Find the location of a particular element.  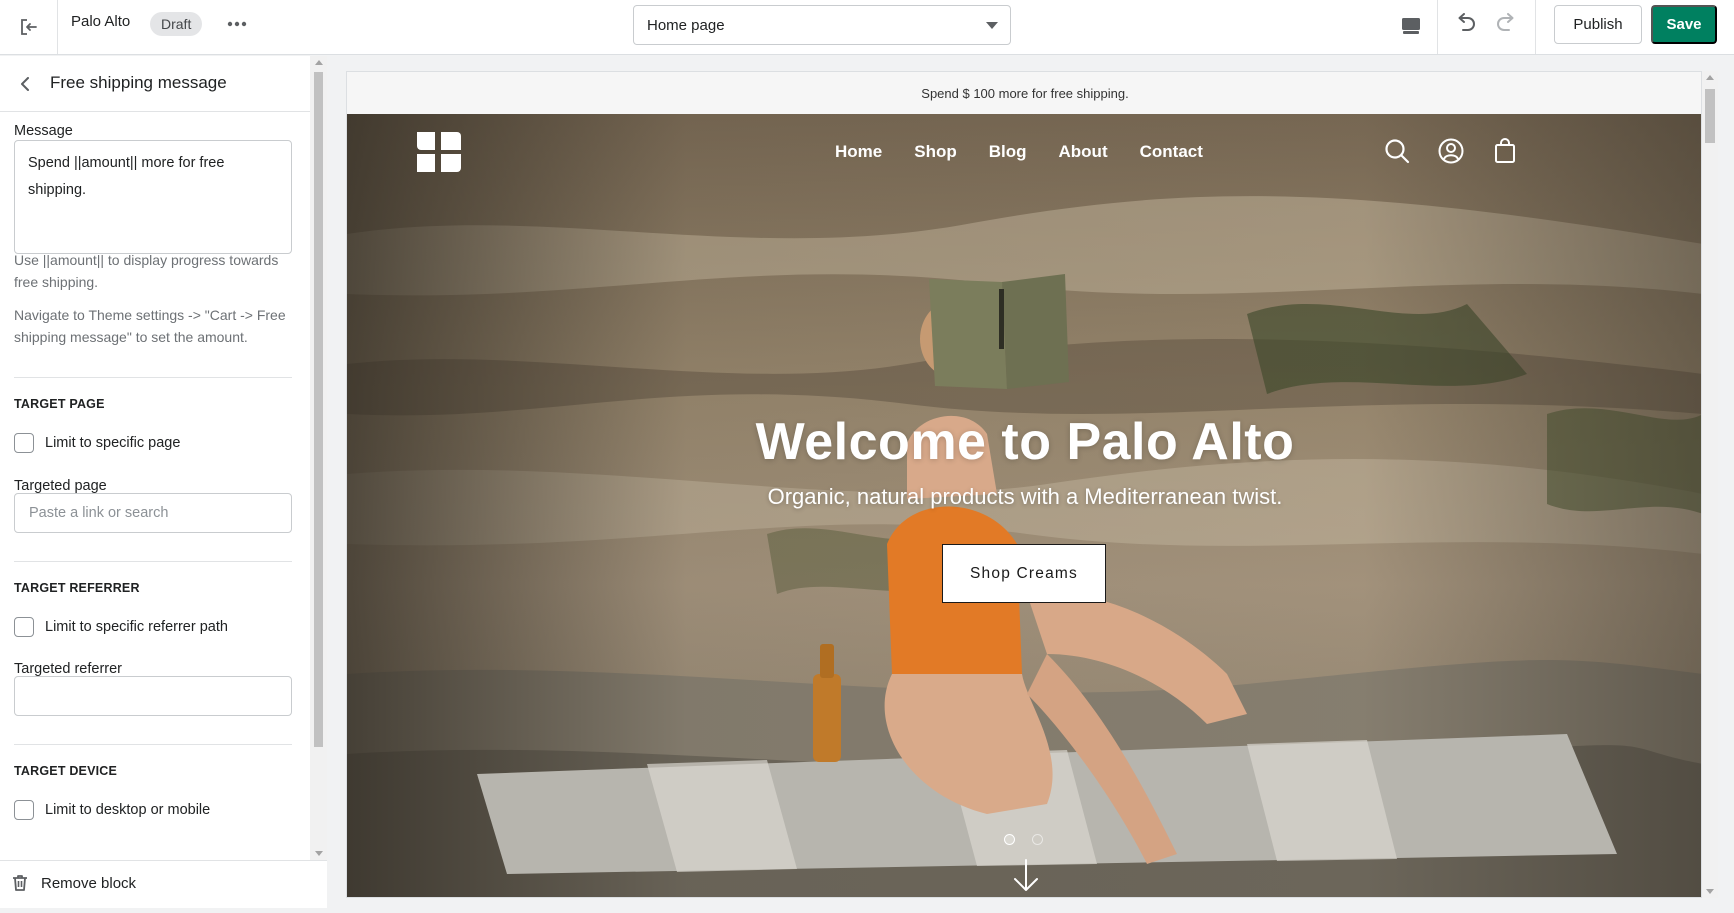

panel-scrollbar is located at coordinates (318, 458).